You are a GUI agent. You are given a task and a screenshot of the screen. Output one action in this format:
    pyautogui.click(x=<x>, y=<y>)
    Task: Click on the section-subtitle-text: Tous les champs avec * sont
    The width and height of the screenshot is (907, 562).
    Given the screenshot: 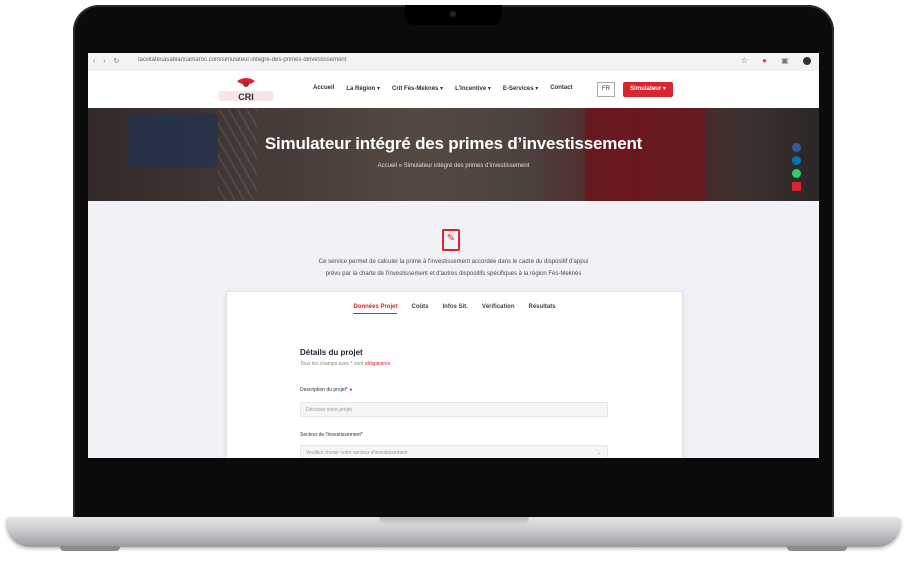 What is the action you would take?
    pyautogui.click(x=332, y=364)
    